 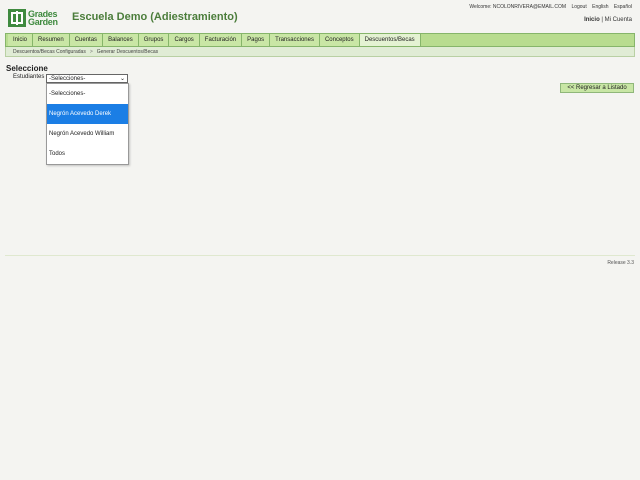 I want to click on logout-link: Logout, so click(x=578, y=7).